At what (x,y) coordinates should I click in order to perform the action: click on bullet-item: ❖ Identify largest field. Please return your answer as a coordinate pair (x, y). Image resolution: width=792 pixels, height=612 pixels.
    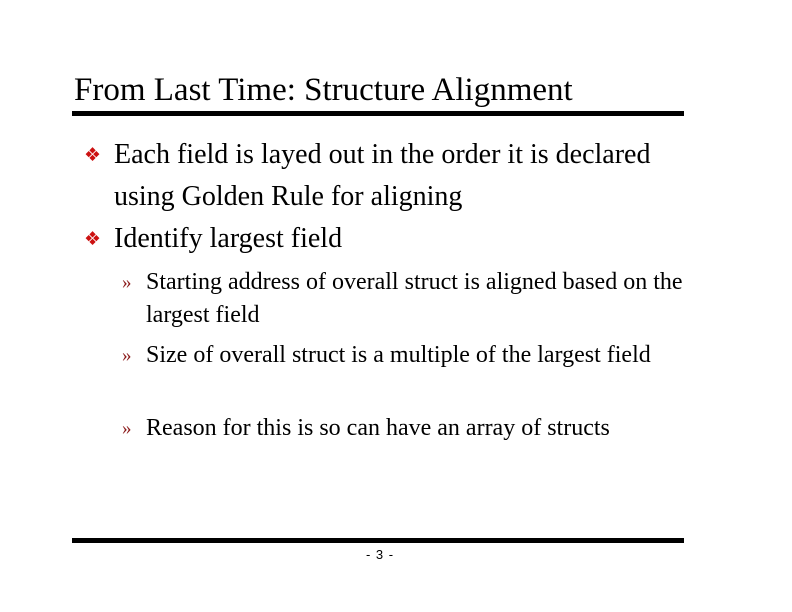
    Looking at the image, I should click on (379, 239).